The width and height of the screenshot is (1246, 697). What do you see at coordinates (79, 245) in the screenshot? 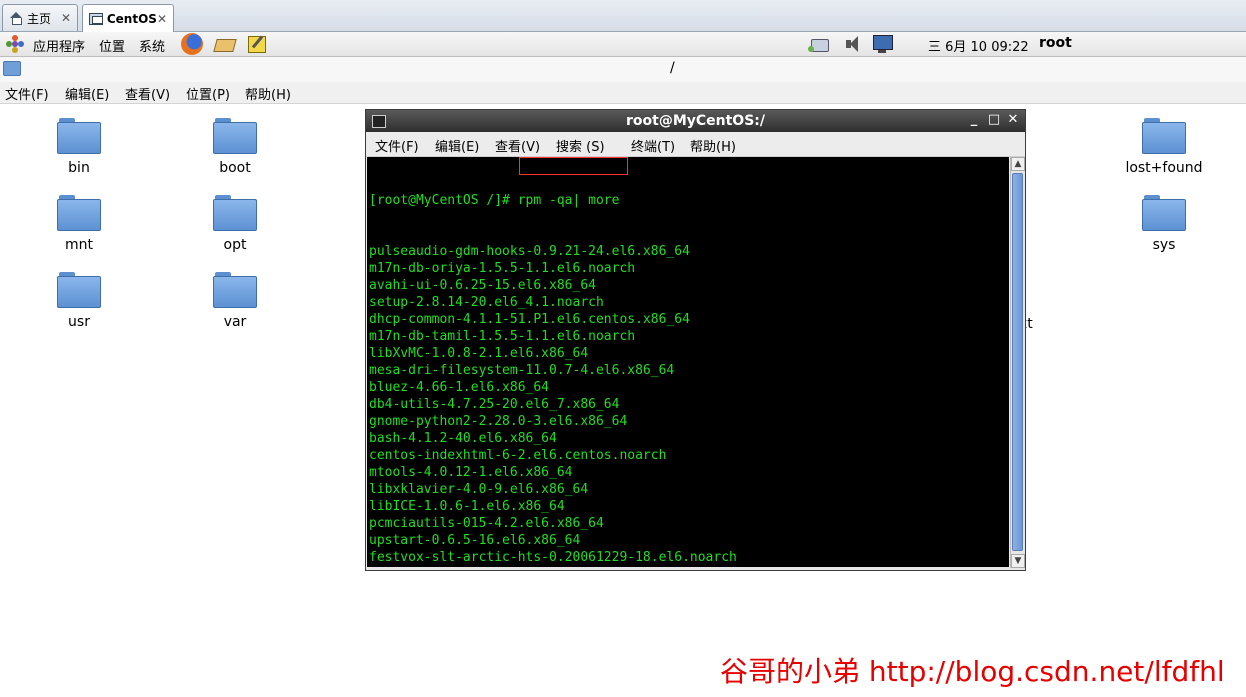
I see `folder-label: mnt` at bounding box center [79, 245].